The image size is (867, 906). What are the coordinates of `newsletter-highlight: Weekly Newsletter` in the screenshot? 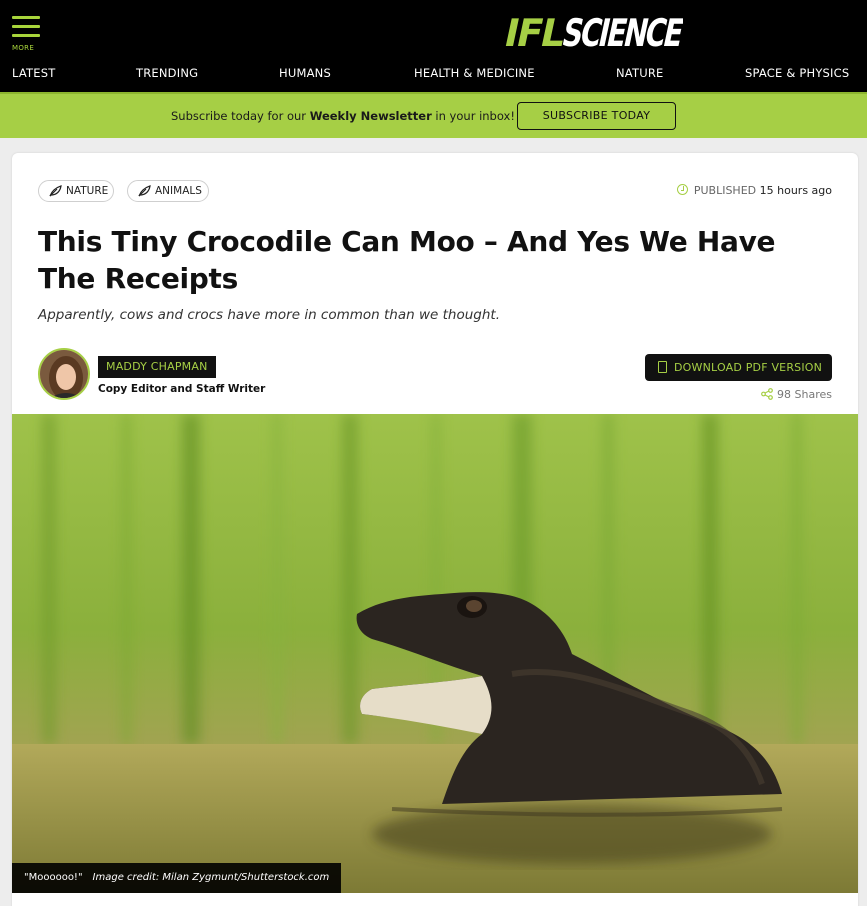 It's located at (370, 116).